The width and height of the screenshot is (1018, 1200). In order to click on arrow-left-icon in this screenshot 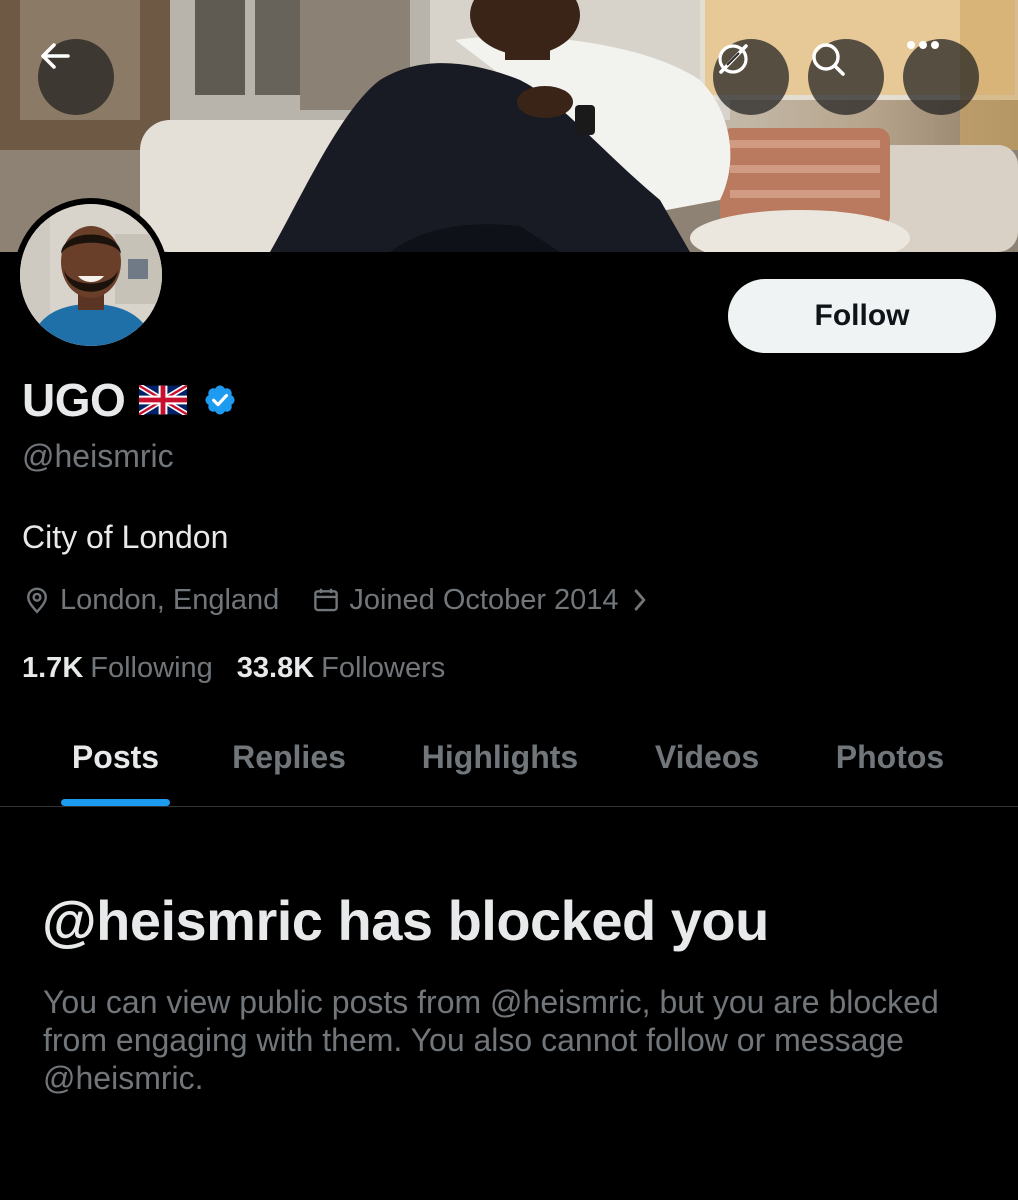, I will do `click(55, 56)`.